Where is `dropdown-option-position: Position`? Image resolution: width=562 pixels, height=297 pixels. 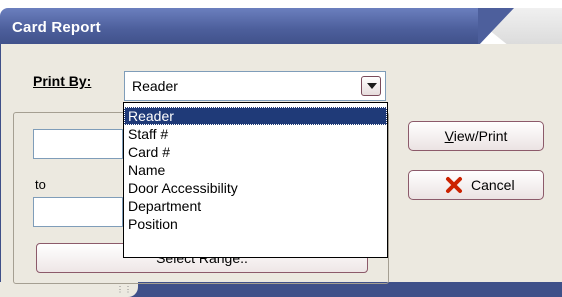 dropdown-option-position: Position is located at coordinates (255, 224).